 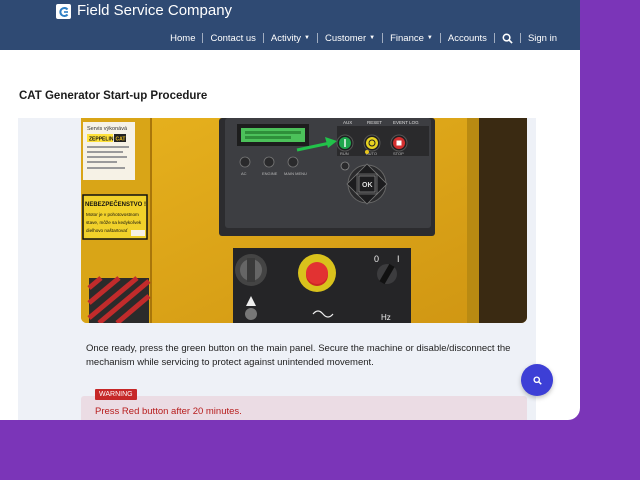 I want to click on zeppelin-logo-text: ZEPPELIN, so click(x=101, y=140).